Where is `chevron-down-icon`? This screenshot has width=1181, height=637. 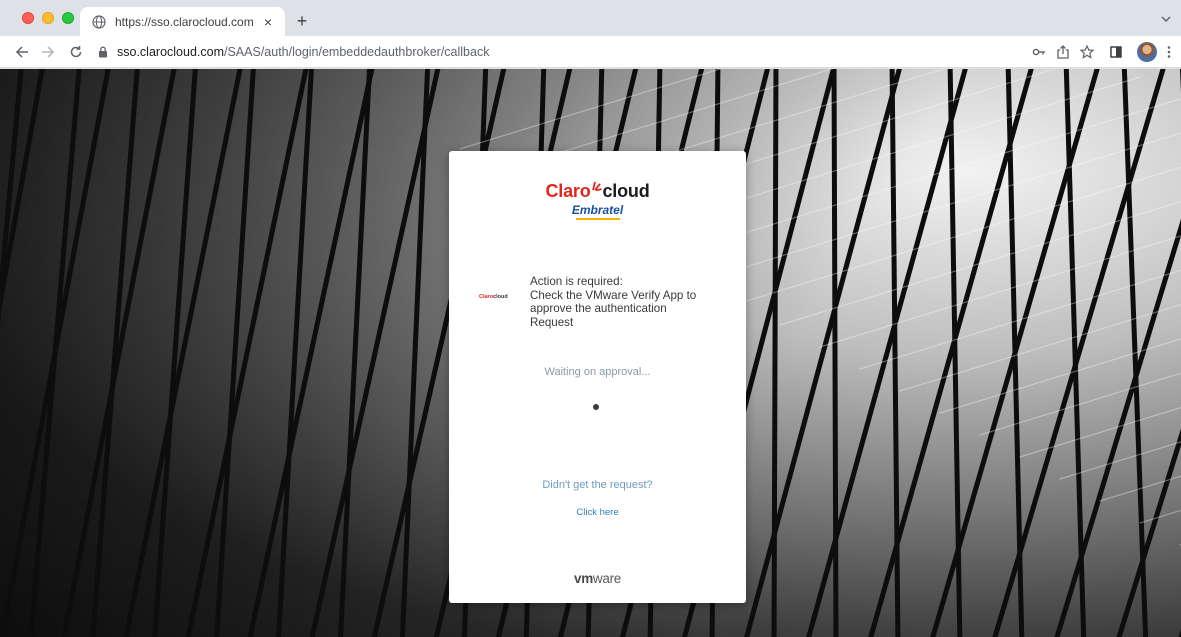
chevron-down-icon is located at coordinates (1166, 19).